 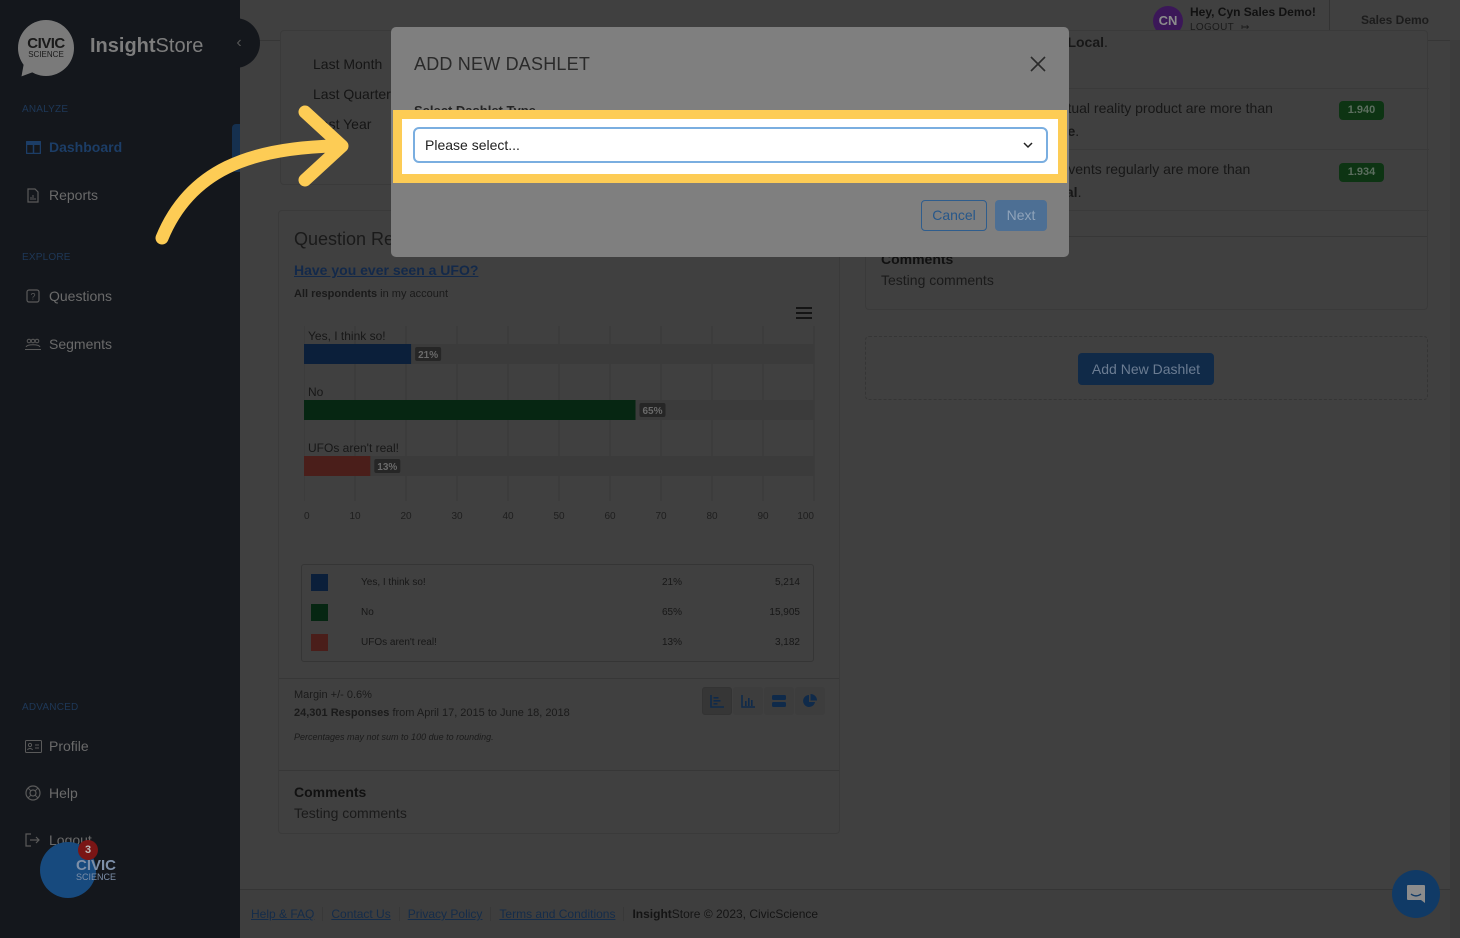 I want to click on modal-title: ADD NEW DASHLET, so click(x=502, y=64).